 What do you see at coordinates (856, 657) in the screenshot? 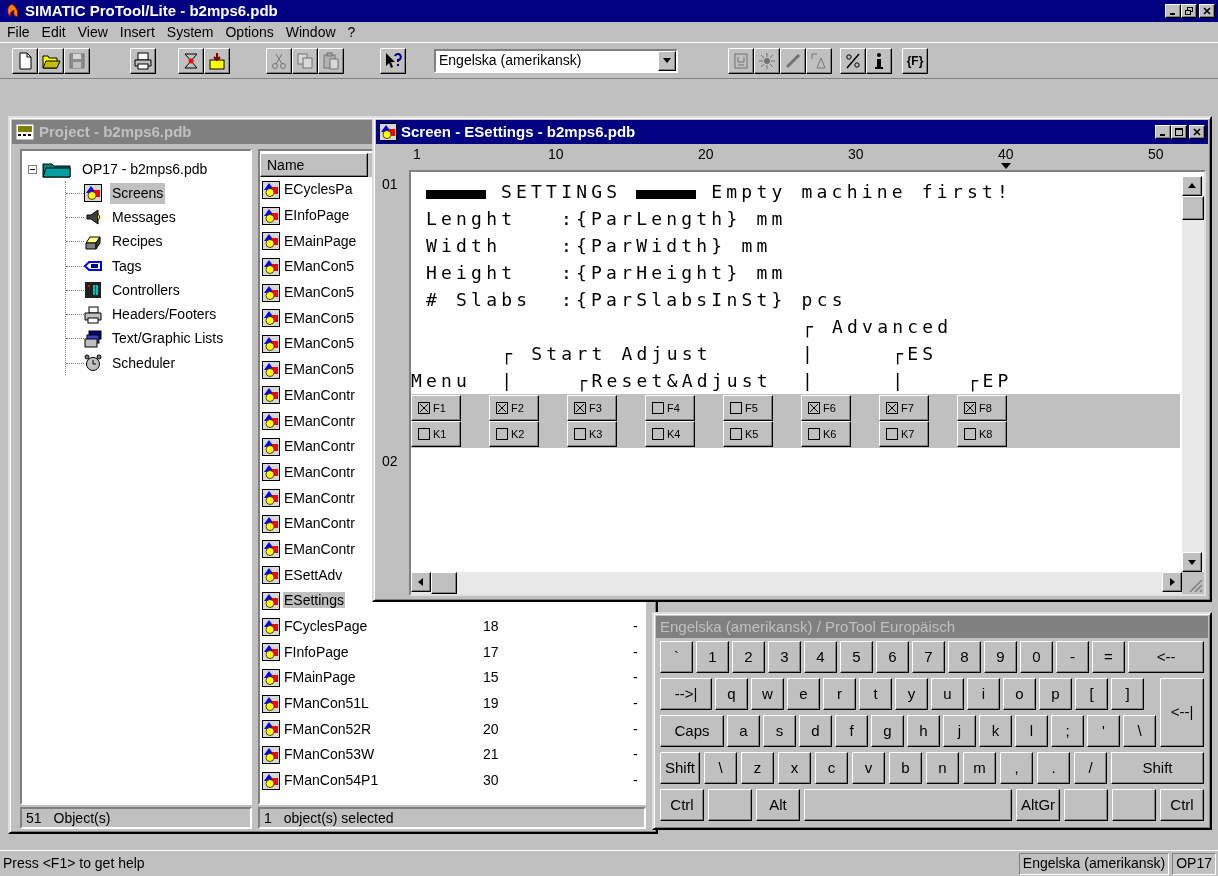
I see `keyboard-key: 5` at bounding box center [856, 657].